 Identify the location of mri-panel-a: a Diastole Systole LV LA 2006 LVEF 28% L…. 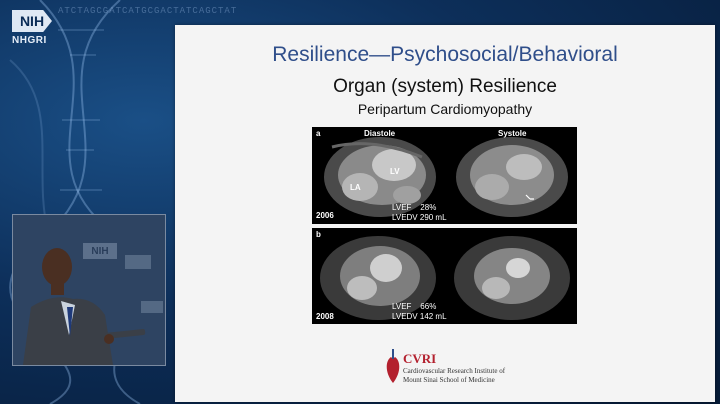
(444, 175).